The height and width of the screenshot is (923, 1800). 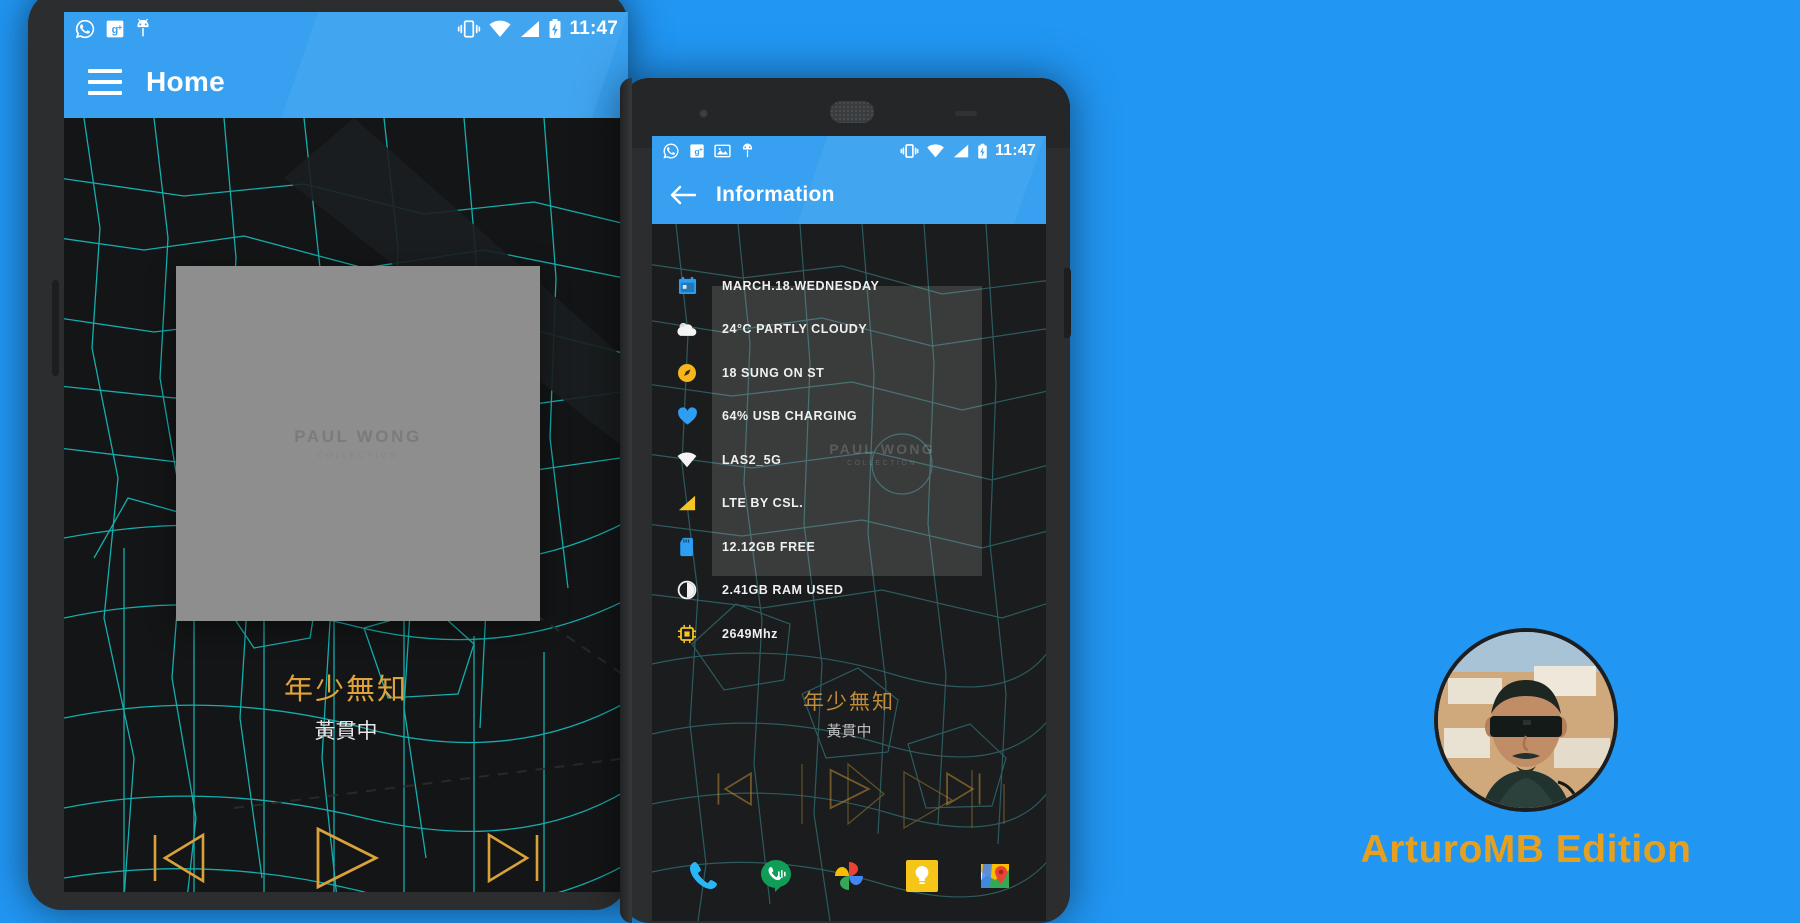 What do you see at coordinates (852, 112) in the screenshot?
I see `earpiece-speaker` at bounding box center [852, 112].